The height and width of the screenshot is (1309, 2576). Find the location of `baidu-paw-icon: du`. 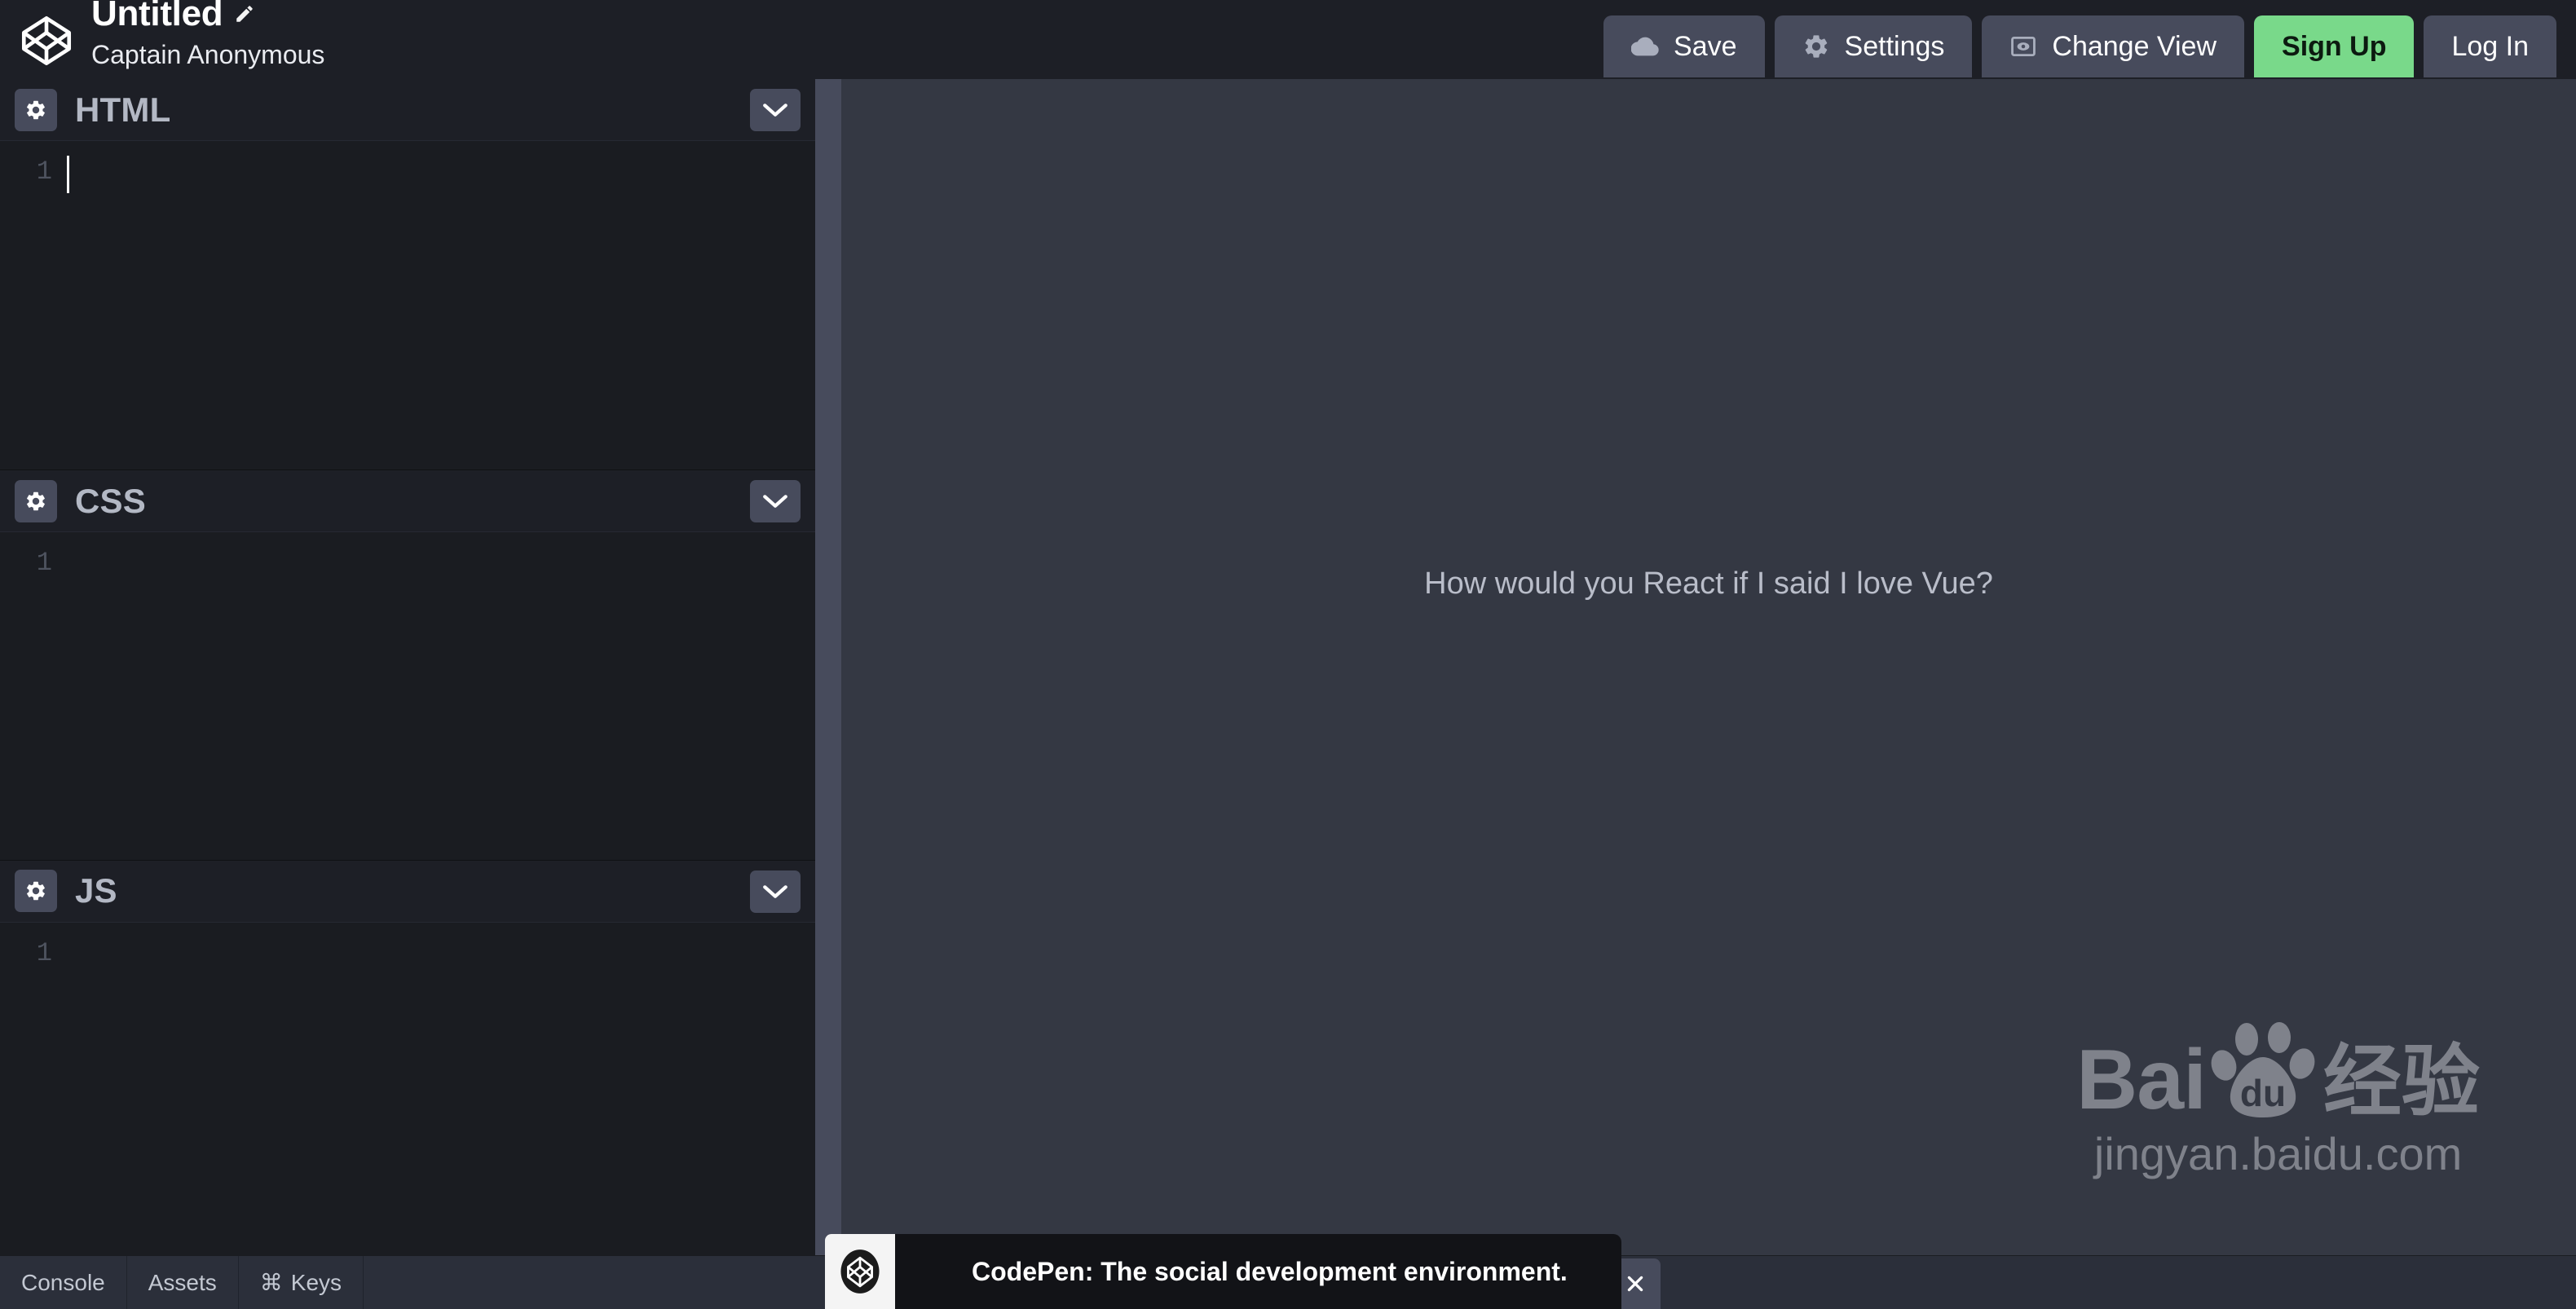

baidu-paw-icon: du is located at coordinates (2265, 1067).